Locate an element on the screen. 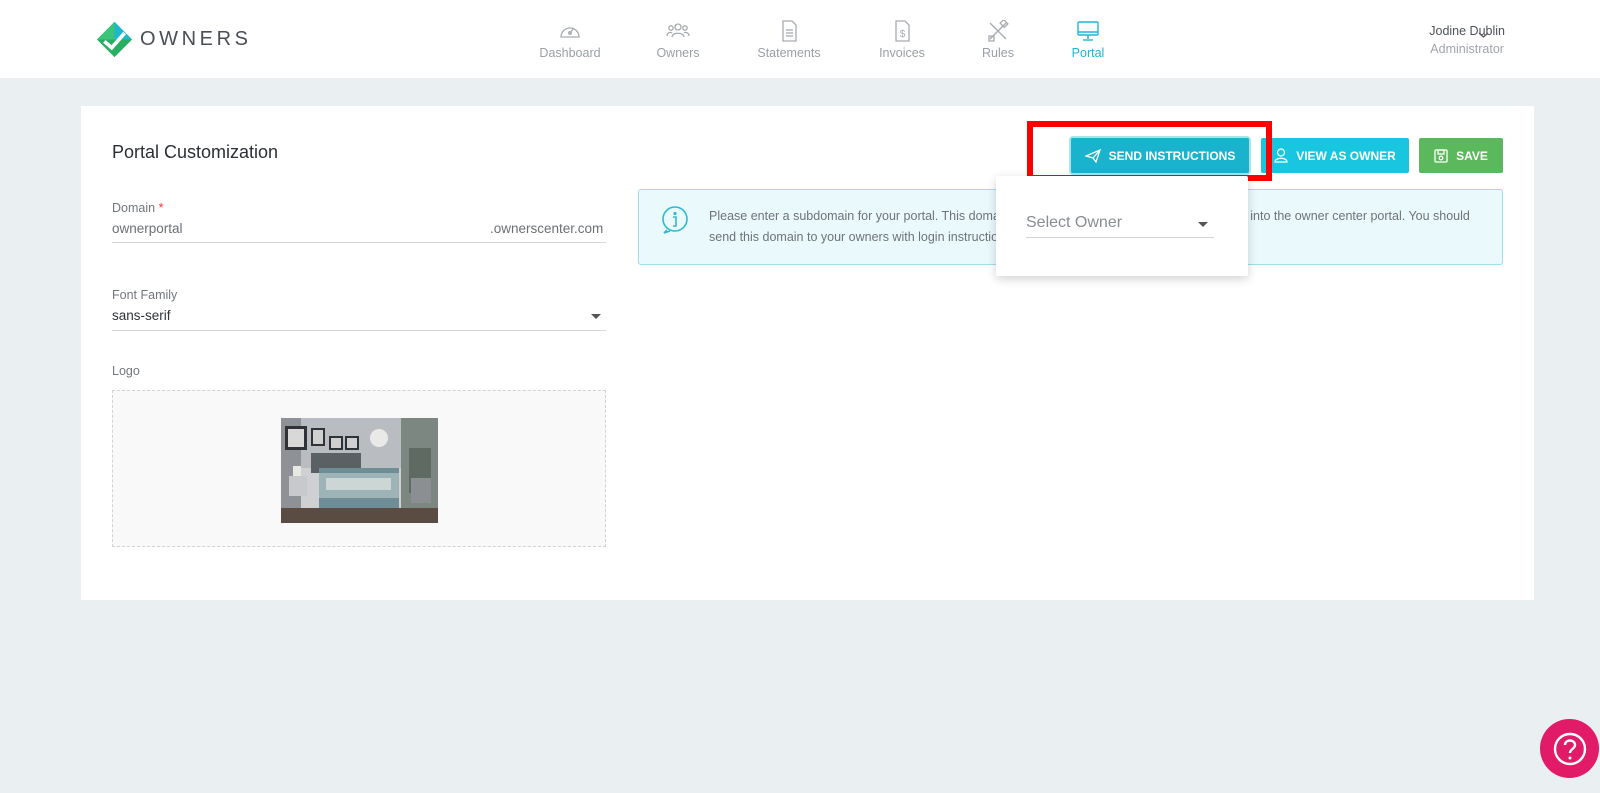  view-as-owner-button: VIEW AS OWNER is located at coordinates (1335, 155).